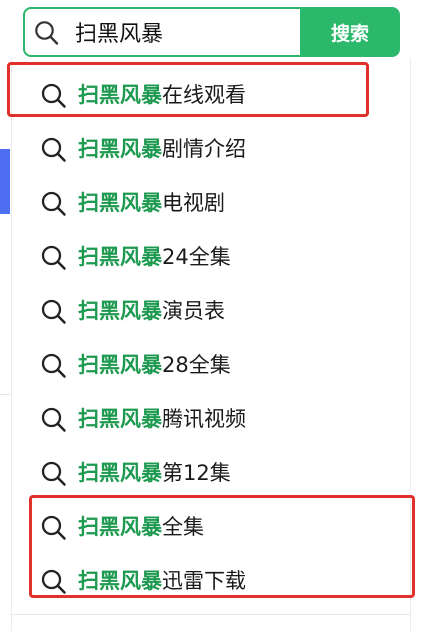 The width and height of the screenshot is (429, 631). I want to click on suggestion-suffix: 第12集, so click(196, 473).